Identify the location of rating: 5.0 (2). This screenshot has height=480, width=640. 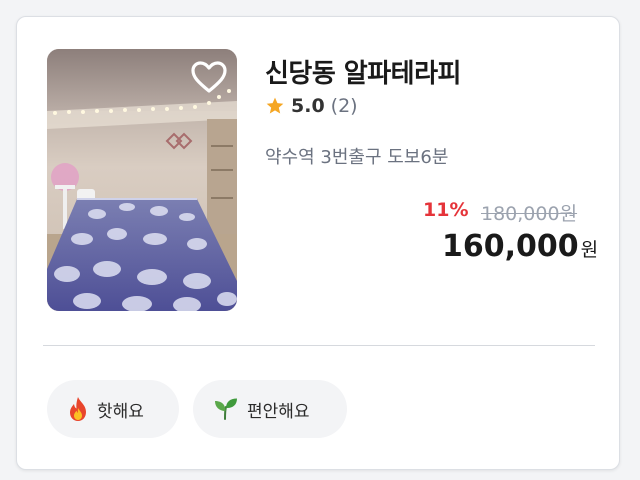
(311, 106).